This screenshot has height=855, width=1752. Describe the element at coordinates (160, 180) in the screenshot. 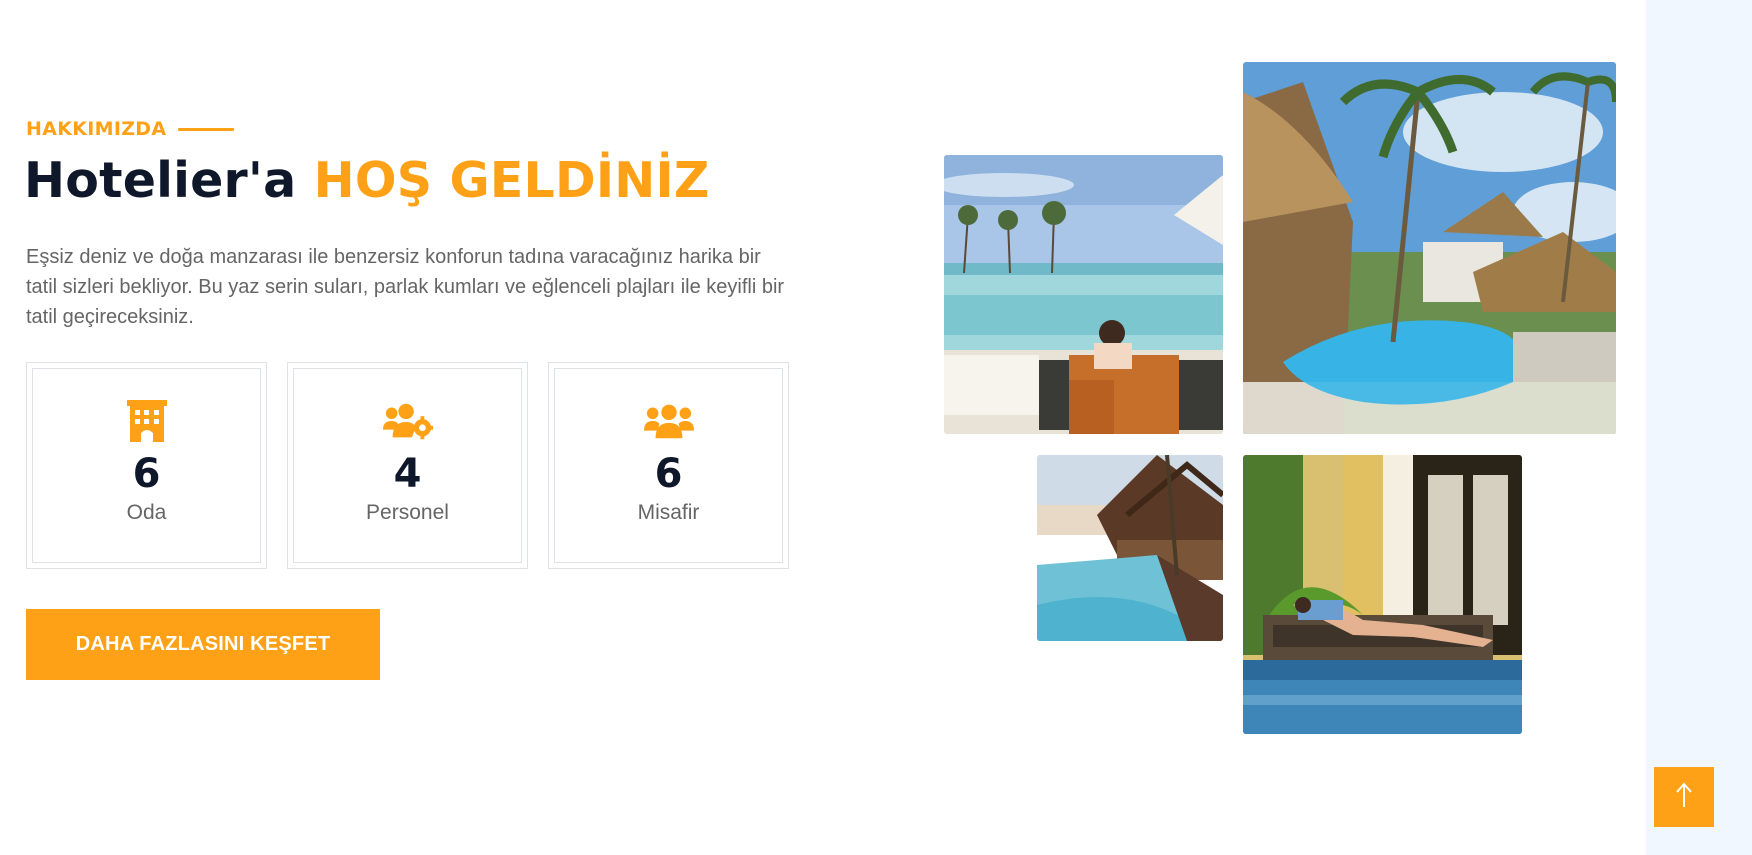

I see `title-main: Hotelier'a` at that location.